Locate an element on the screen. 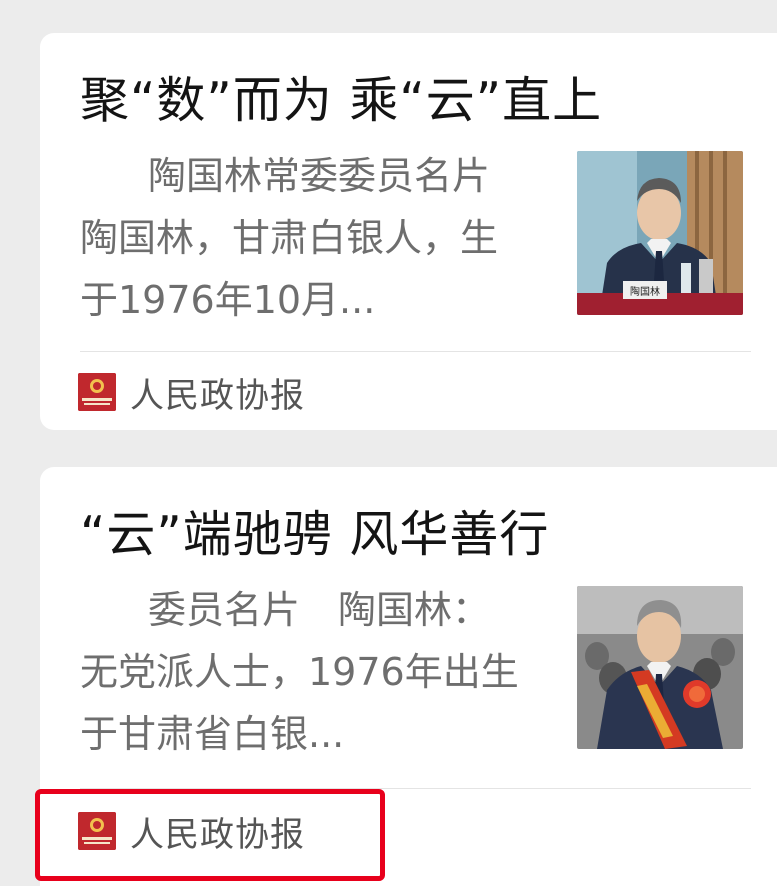 The height and width of the screenshot is (886, 777). article-thumbnail is located at coordinates (660, 667).